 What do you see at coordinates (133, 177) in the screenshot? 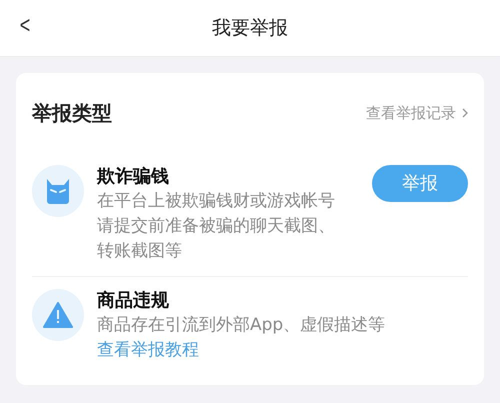
I see `category-title: 欺诈骗钱` at bounding box center [133, 177].